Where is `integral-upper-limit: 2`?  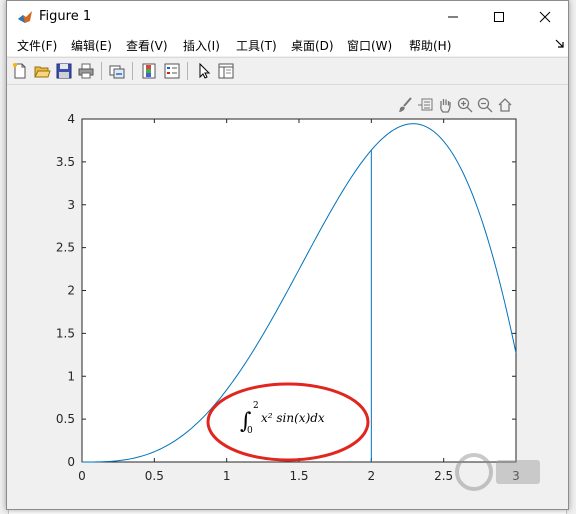
integral-upper-limit: 2 is located at coordinates (256, 406).